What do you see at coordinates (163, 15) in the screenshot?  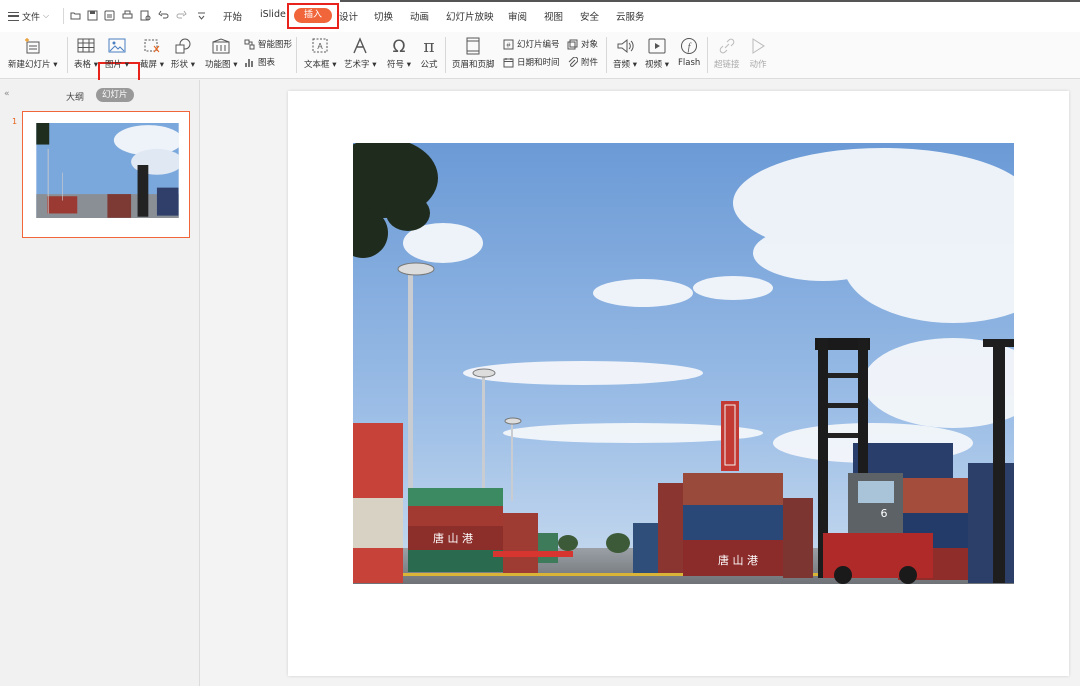 I see `undo-icon` at bounding box center [163, 15].